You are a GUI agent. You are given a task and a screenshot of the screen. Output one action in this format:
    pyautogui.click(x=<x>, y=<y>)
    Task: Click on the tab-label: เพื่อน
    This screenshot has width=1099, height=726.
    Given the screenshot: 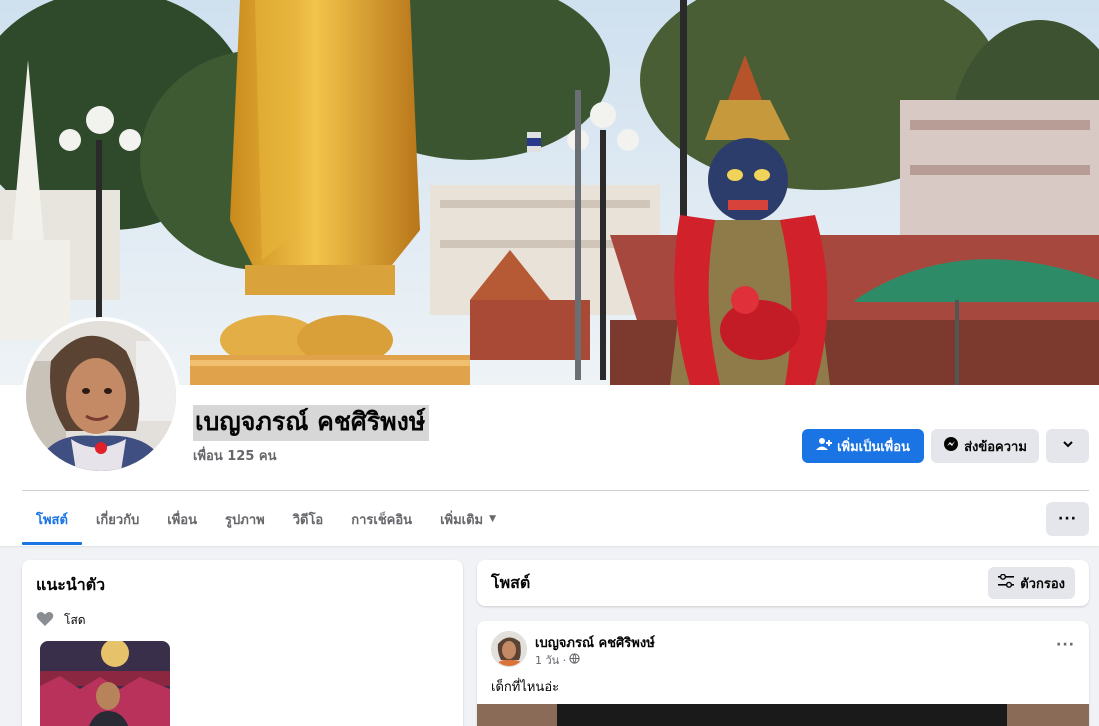 What is the action you would take?
    pyautogui.click(x=182, y=520)
    